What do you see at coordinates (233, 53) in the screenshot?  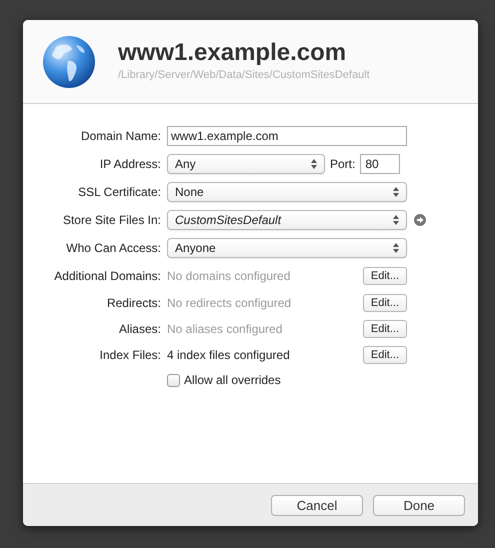 I see `site-title: www1.example.com` at bounding box center [233, 53].